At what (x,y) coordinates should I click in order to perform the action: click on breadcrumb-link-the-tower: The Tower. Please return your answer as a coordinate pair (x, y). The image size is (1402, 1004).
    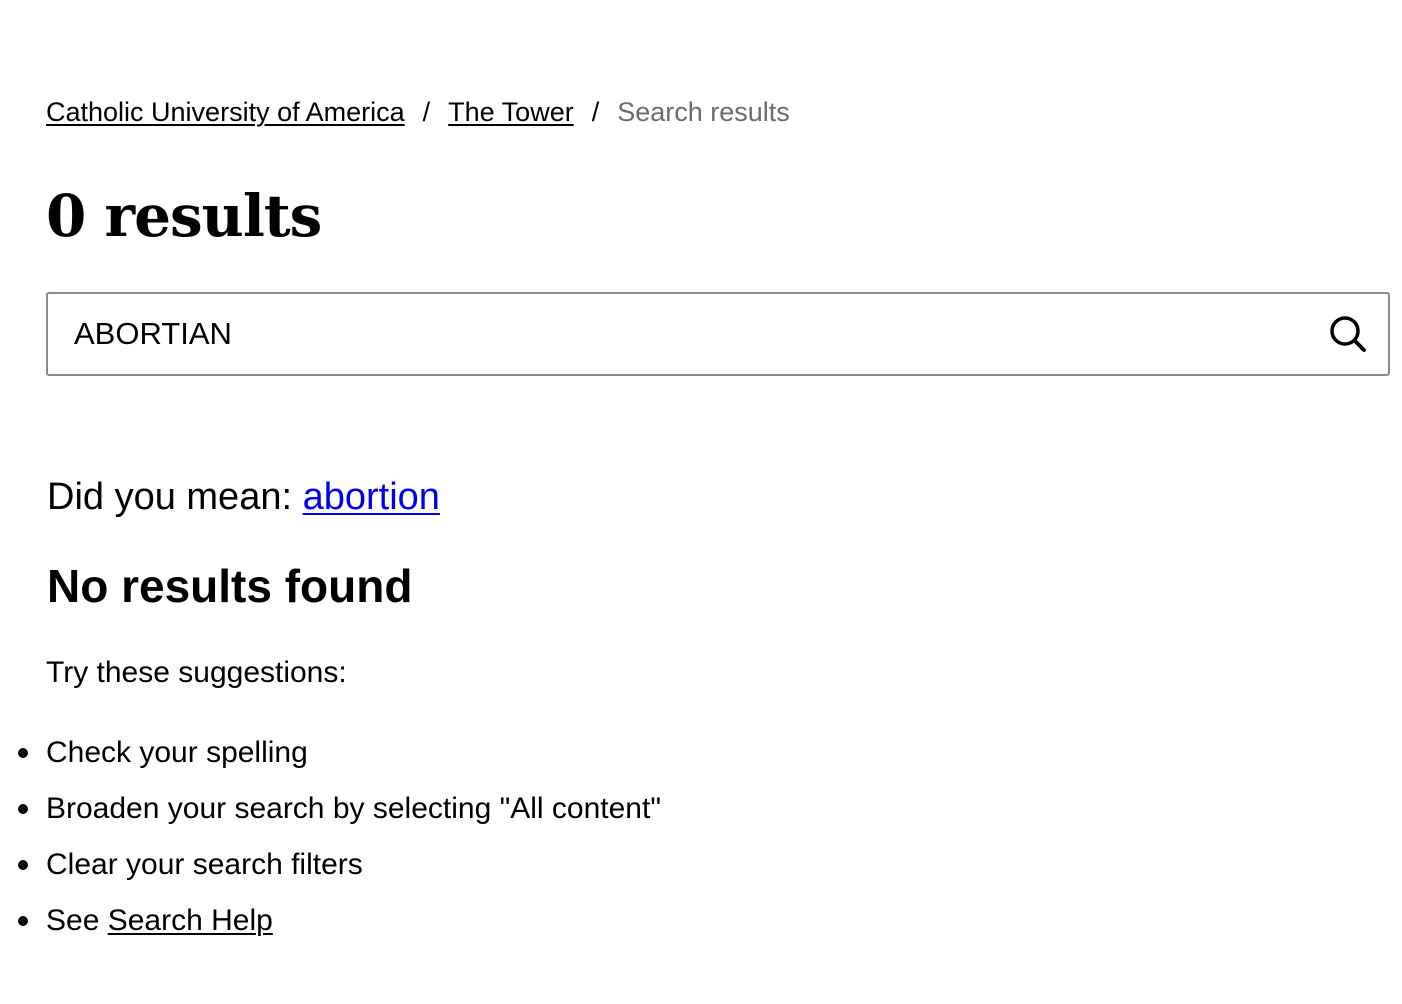
    Looking at the image, I should click on (511, 112).